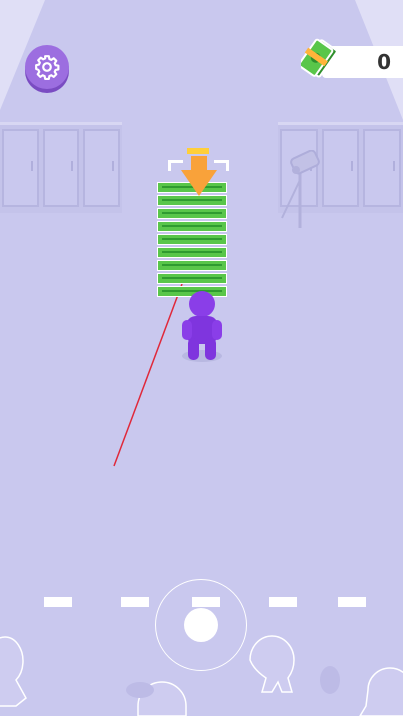  Describe the element at coordinates (319, 58) in the screenshot. I see `cash-stack-icon` at that location.